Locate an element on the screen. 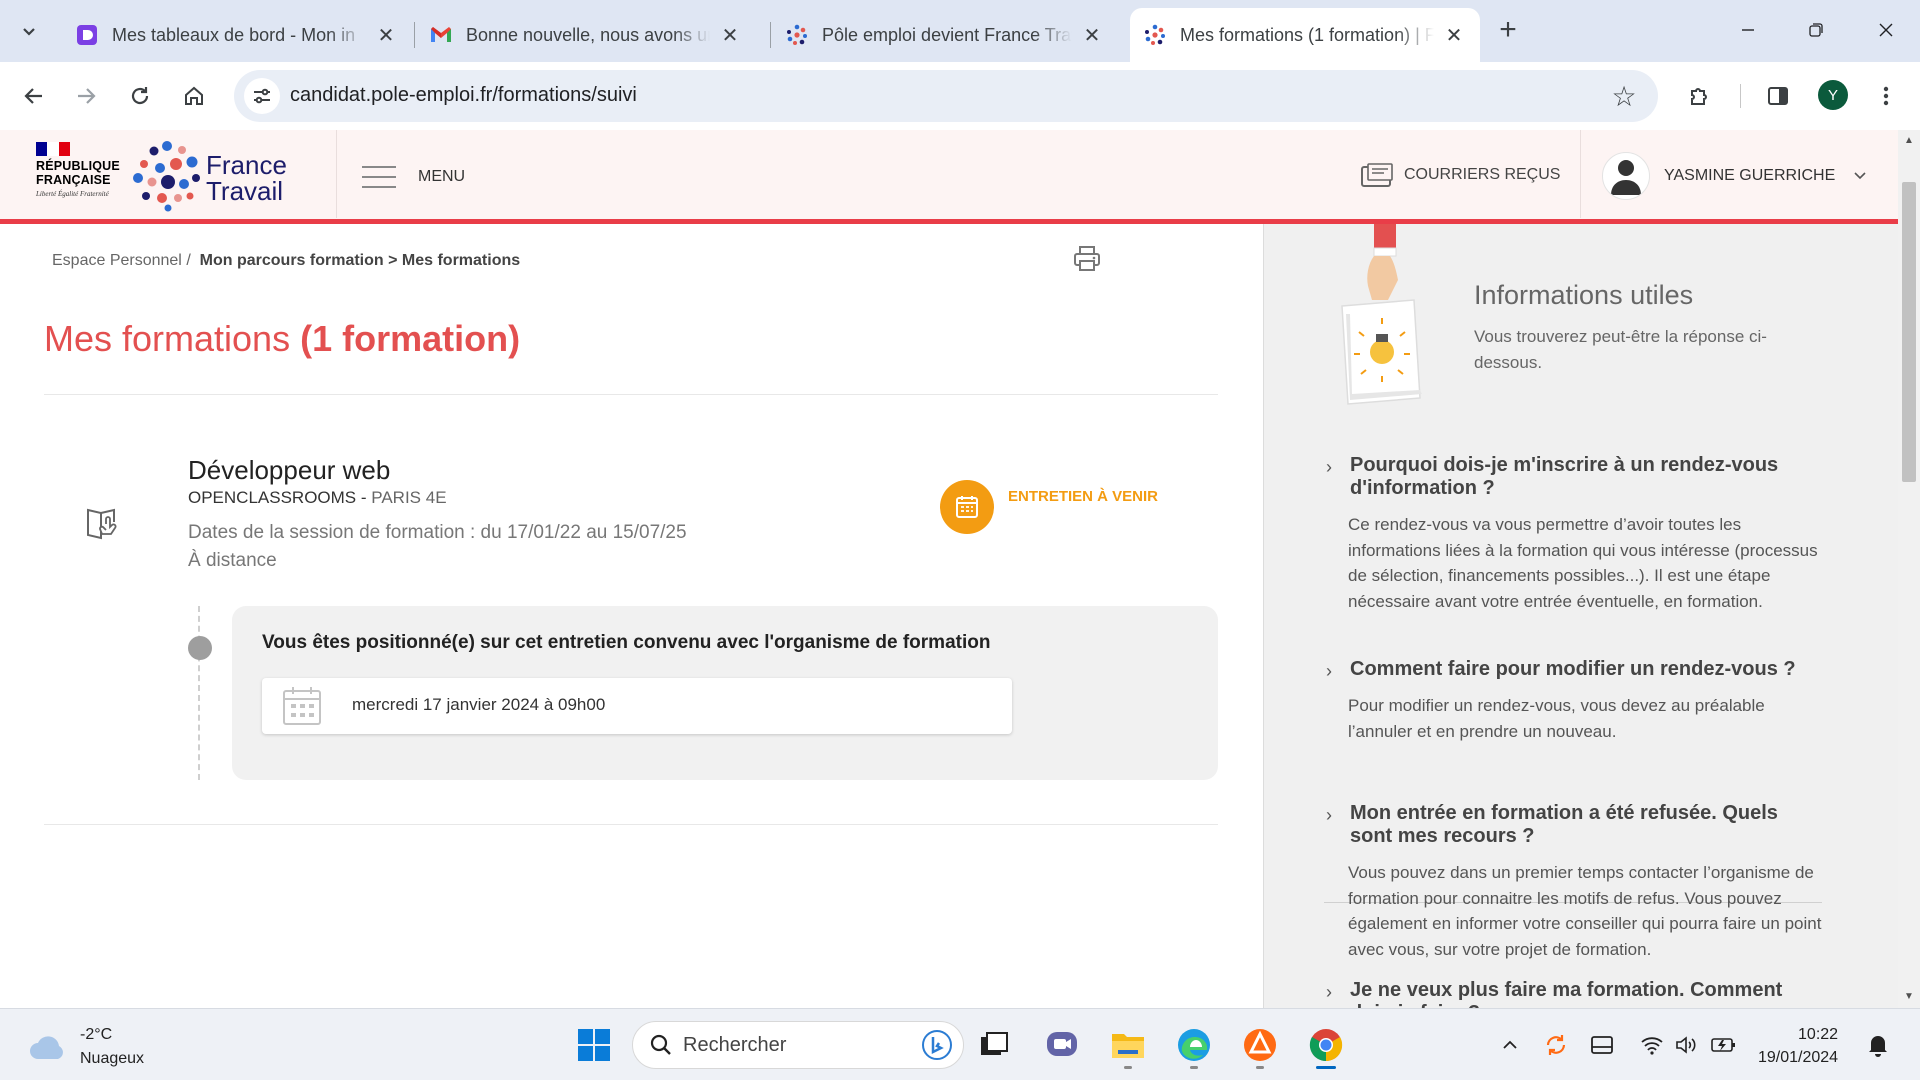 This screenshot has width=1920, height=1080. france-travail-wordmark: France Travail is located at coordinates (246, 178).